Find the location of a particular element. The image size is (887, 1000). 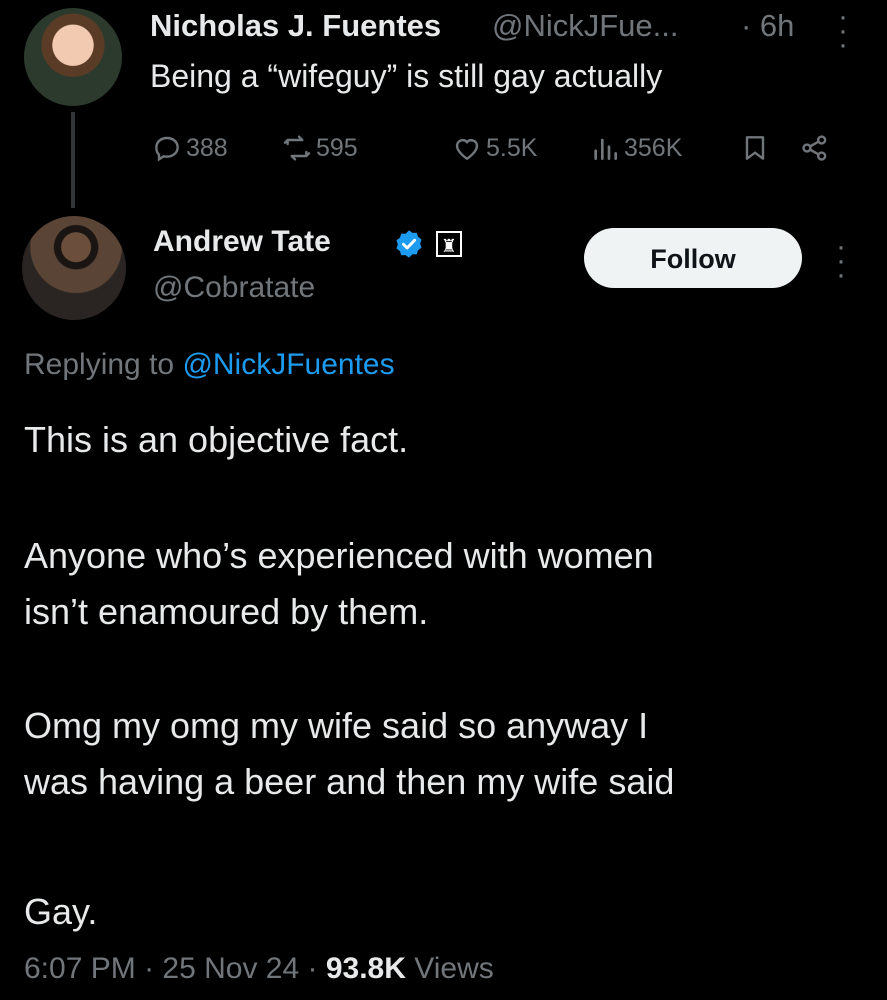

tweet-line: Omg my omg my wife said so anyway I is located at coordinates (336, 725).